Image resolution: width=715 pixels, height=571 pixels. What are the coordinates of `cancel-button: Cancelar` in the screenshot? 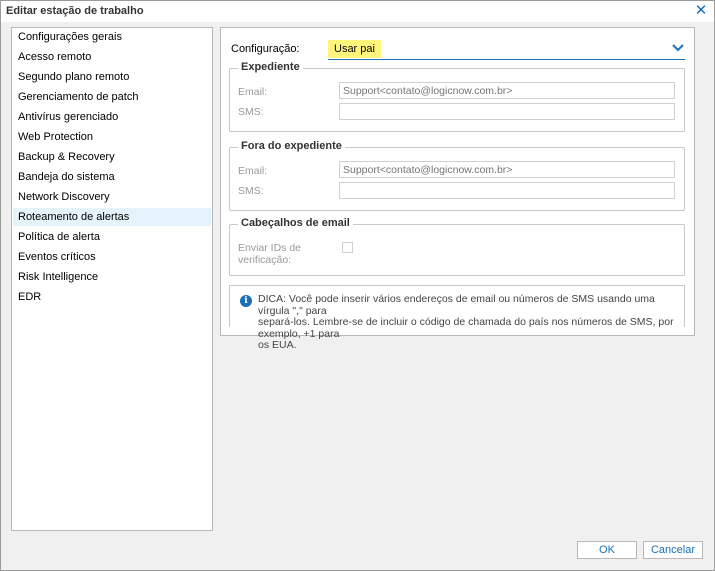 It's located at (673, 550).